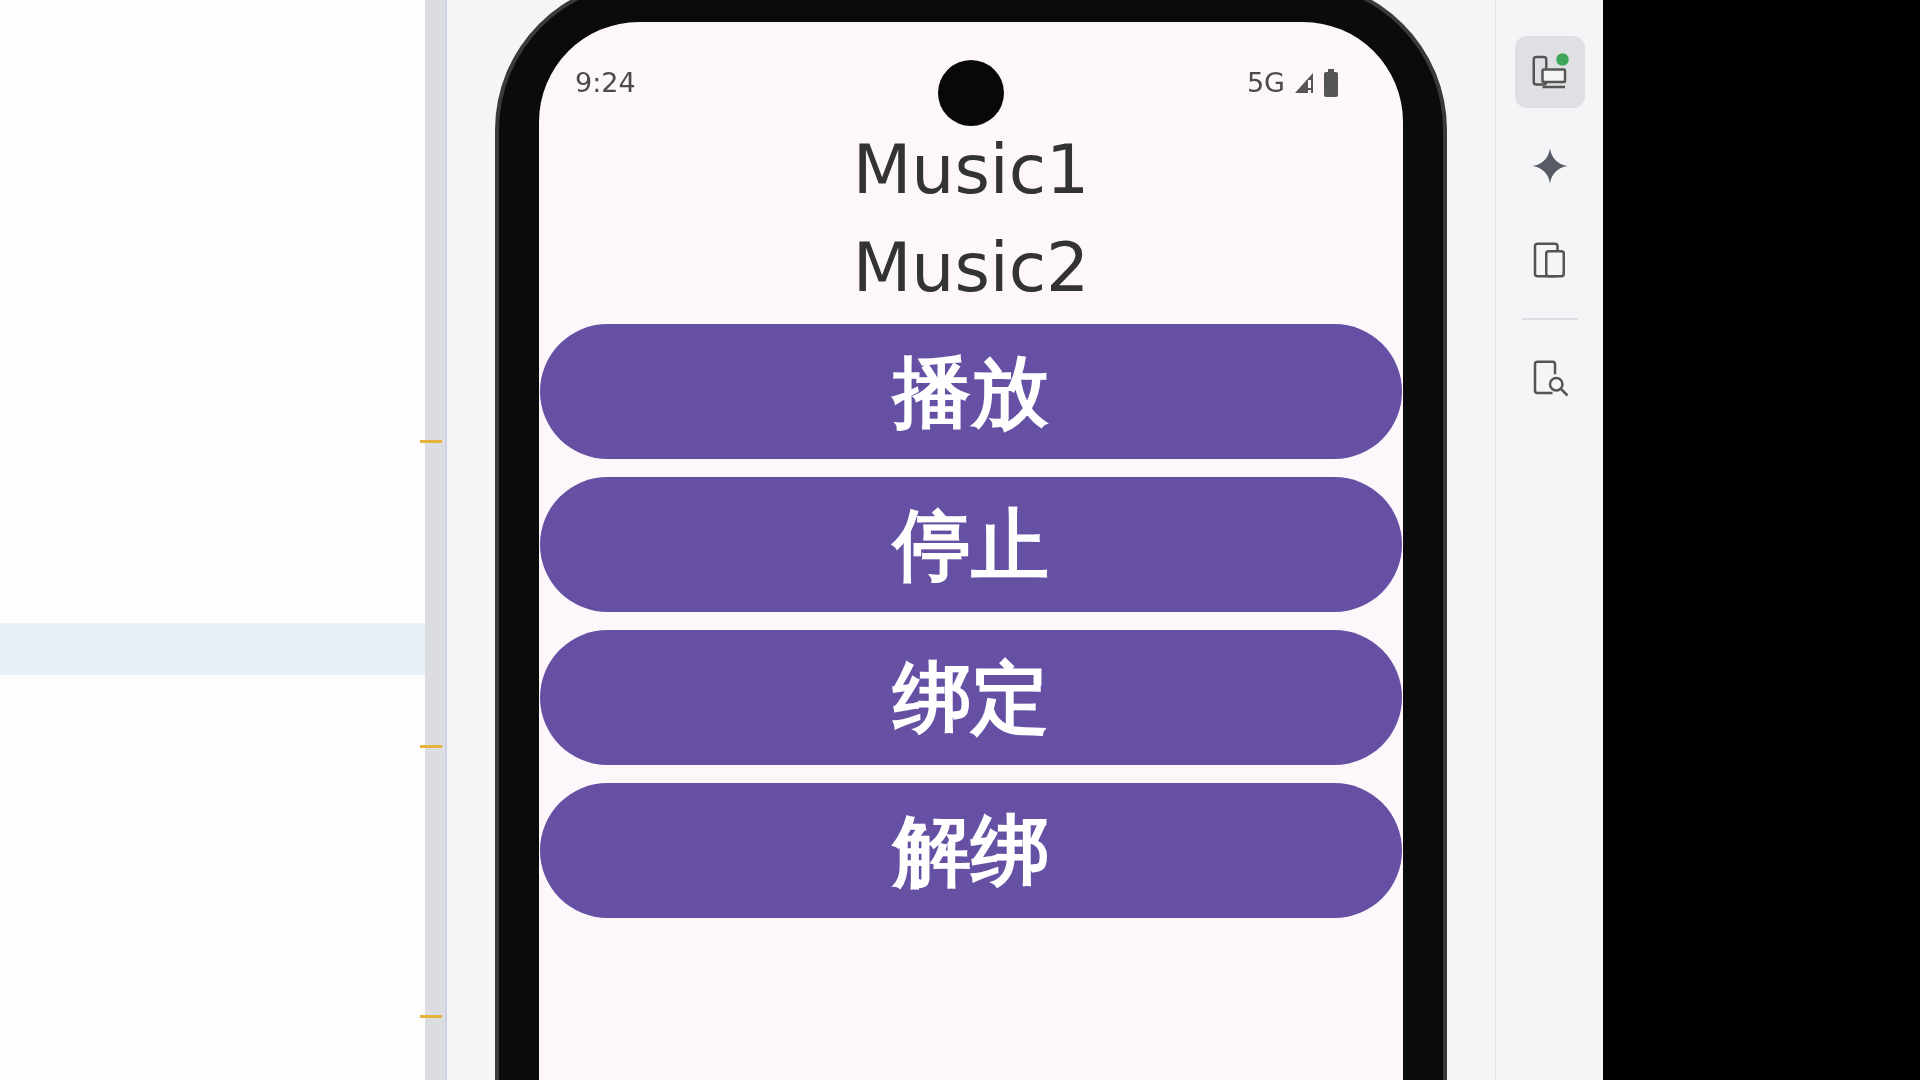 Image resolution: width=1920 pixels, height=1080 pixels. Describe the element at coordinates (971, 170) in the screenshot. I see `music-label: Music1` at that location.